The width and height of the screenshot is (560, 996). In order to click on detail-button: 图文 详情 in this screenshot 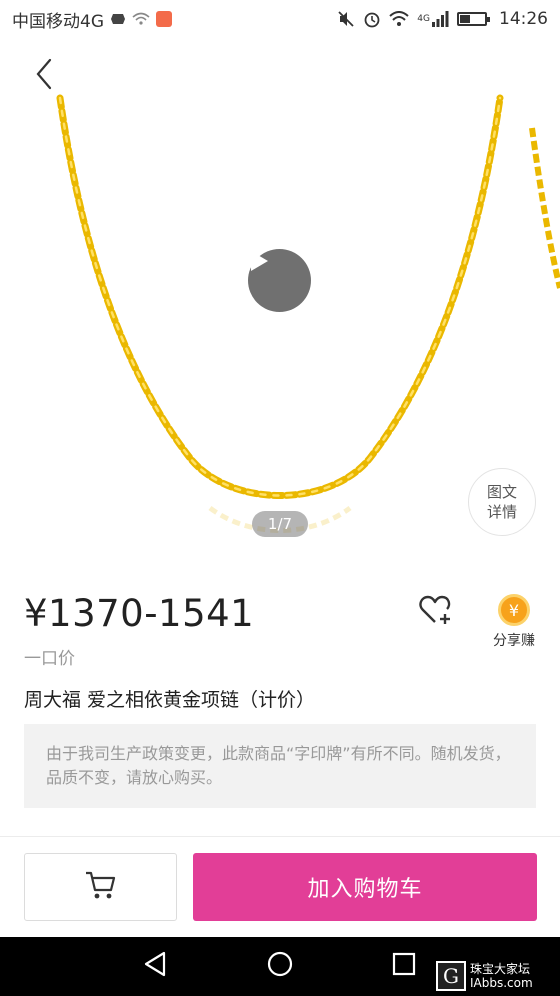, I will do `click(502, 502)`.